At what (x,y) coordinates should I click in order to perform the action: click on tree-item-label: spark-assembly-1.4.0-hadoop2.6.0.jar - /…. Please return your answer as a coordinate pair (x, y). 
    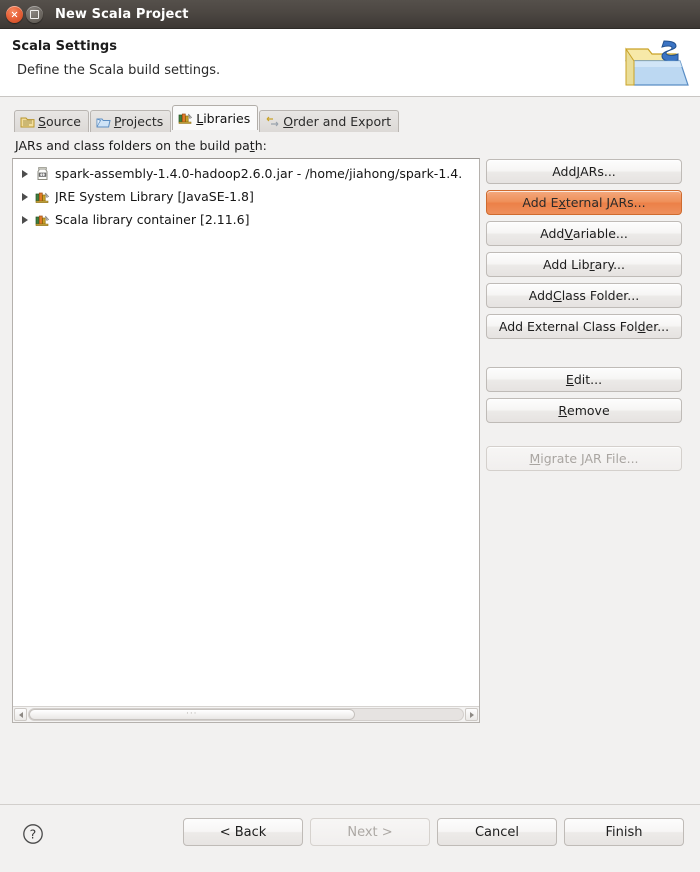
    Looking at the image, I should click on (259, 173).